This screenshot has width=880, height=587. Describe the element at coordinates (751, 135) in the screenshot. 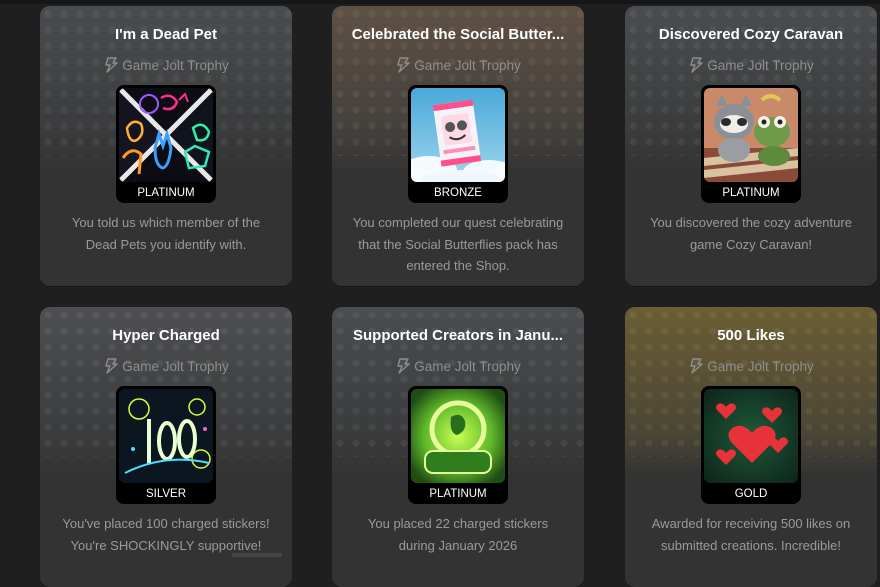

I see `cozy-caravan-art-icon` at that location.